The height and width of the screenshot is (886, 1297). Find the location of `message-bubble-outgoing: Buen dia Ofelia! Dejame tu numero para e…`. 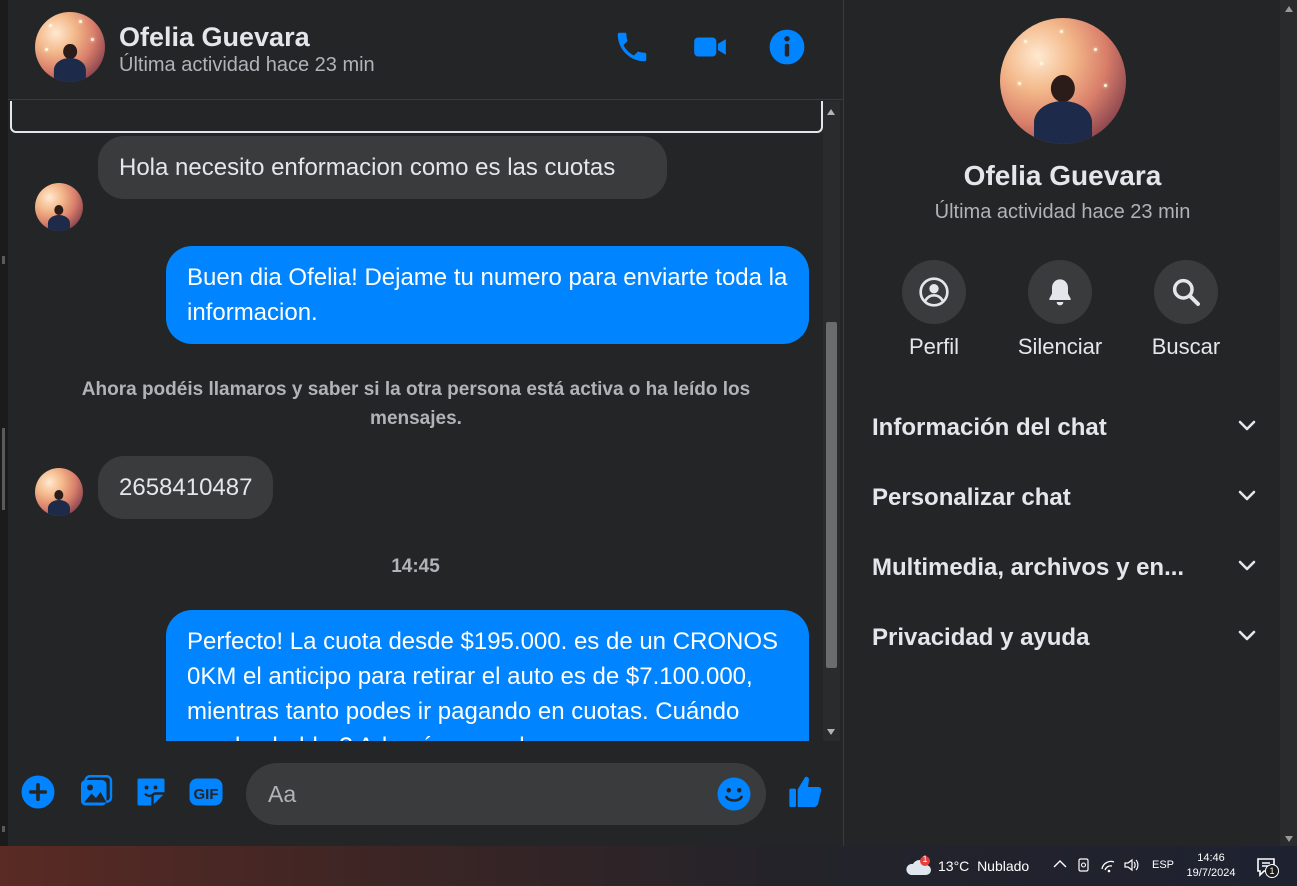

message-bubble-outgoing: Buen dia Ofelia! Dejame tu numero para e… is located at coordinates (487, 295).